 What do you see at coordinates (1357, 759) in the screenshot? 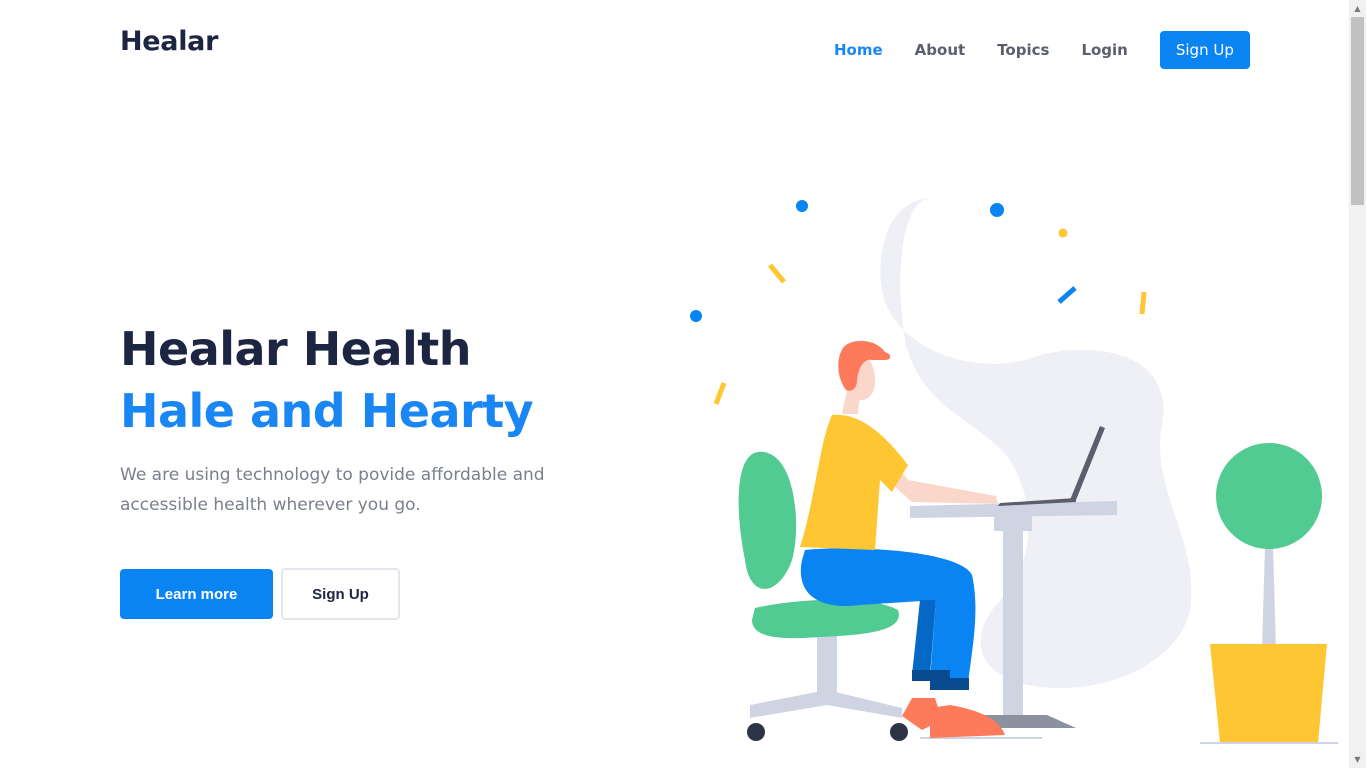
I see `arrow-down-icon: ▼` at bounding box center [1357, 759].